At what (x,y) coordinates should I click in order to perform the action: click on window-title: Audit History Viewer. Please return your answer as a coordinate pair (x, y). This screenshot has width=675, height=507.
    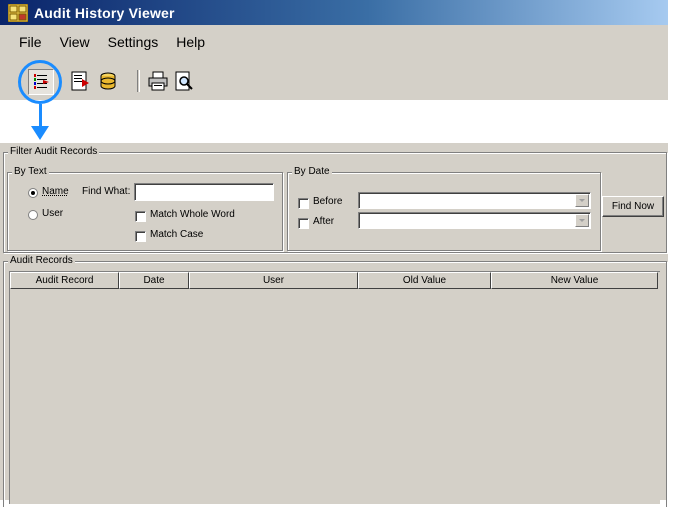
    Looking at the image, I should click on (104, 12).